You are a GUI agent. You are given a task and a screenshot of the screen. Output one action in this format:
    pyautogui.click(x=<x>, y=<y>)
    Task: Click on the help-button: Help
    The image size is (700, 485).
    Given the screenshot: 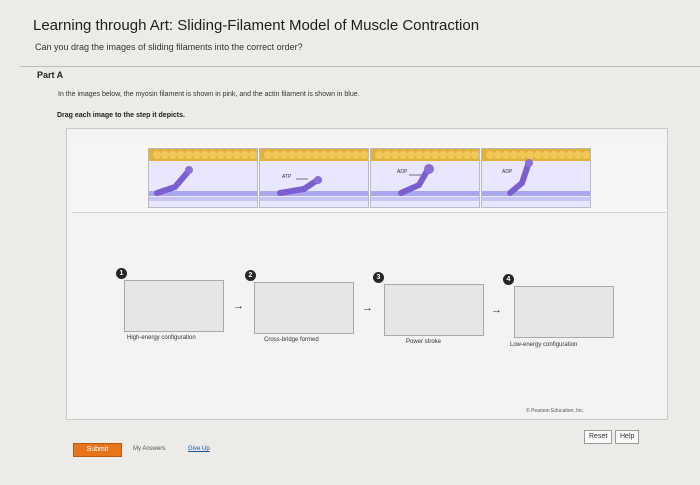 What is the action you would take?
    pyautogui.click(x=627, y=437)
    